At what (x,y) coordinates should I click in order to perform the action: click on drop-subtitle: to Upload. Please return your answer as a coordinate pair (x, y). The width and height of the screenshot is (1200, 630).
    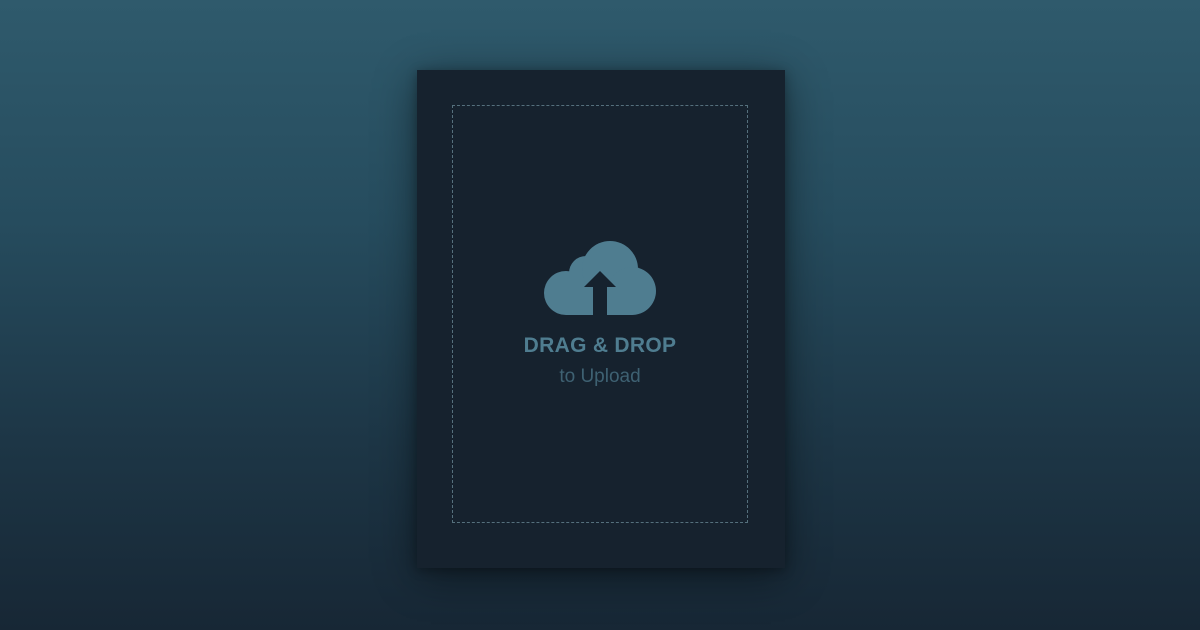
    Looking at the image, I should click on (600, 376).